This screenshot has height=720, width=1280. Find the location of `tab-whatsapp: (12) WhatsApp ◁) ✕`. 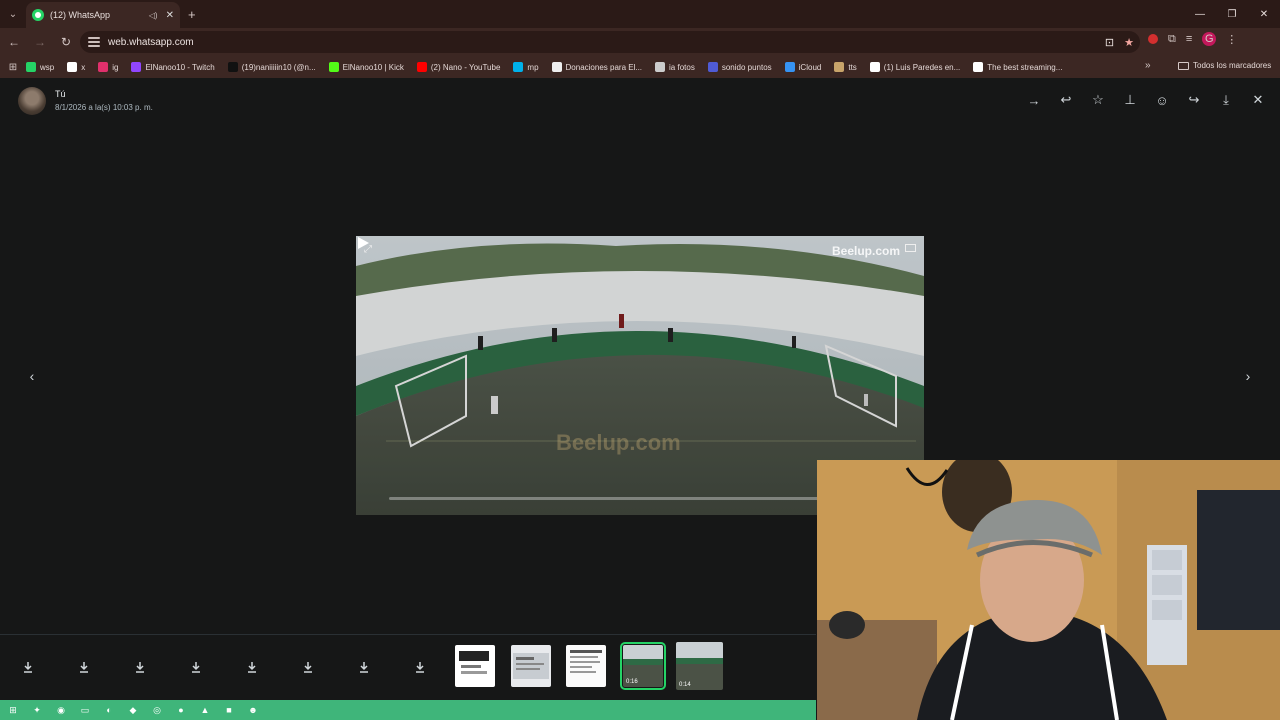

tab-whatsapp: (12) WhatsApp ◁) ✕ is located at coordinates (103, 15).